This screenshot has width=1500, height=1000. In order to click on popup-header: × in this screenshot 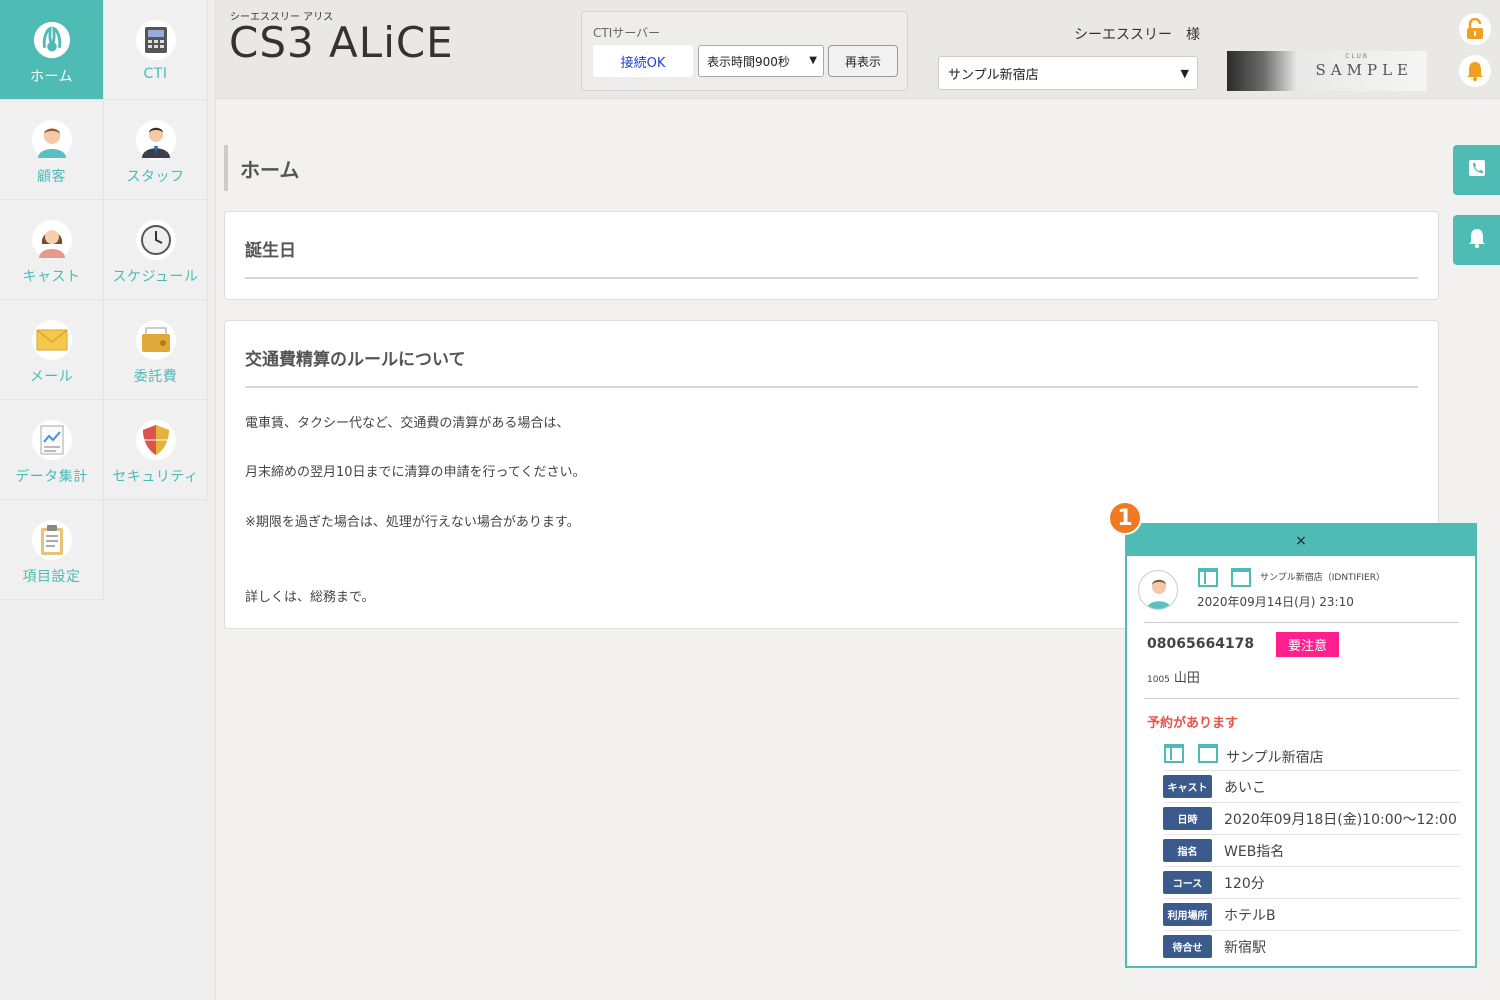, I will do `click(1301, 540)`.